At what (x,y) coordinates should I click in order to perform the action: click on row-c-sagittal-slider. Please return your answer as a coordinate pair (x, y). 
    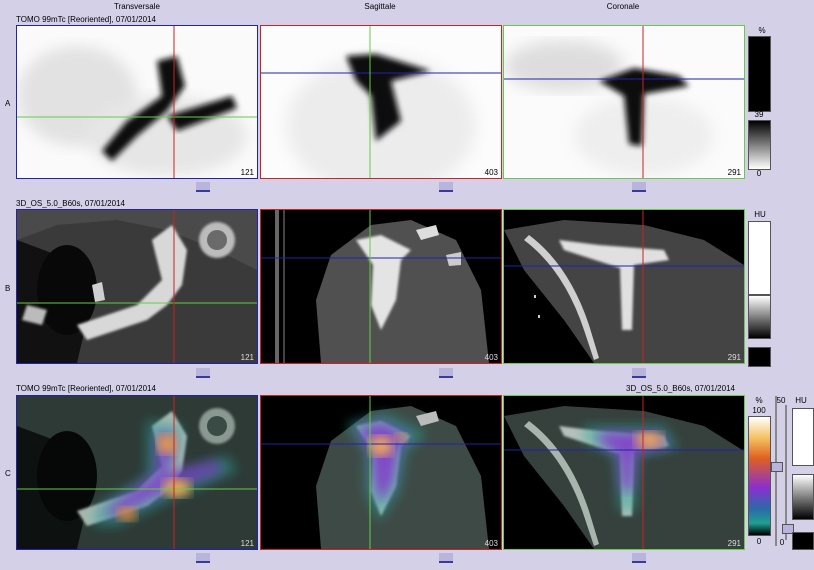
    Looking at the image, I should click on (446, 558).